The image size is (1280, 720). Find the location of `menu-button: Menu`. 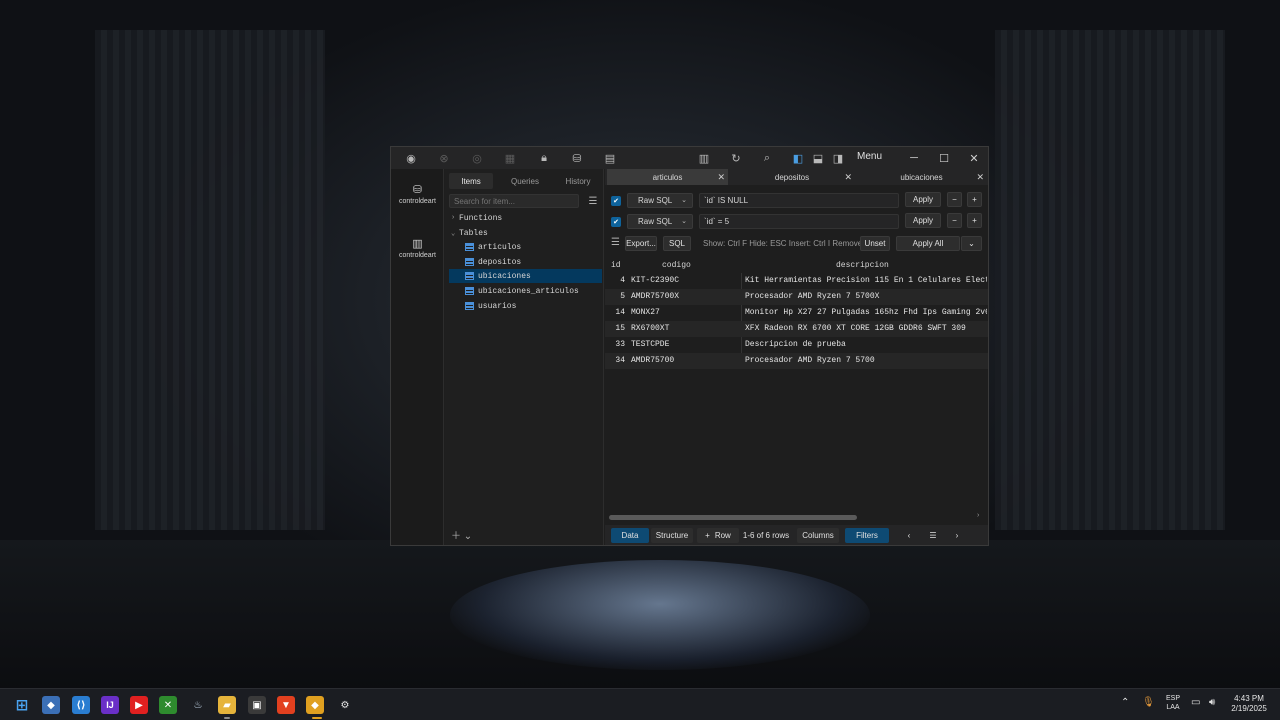

menu-button: Menu is located at coordinates (869, 156).